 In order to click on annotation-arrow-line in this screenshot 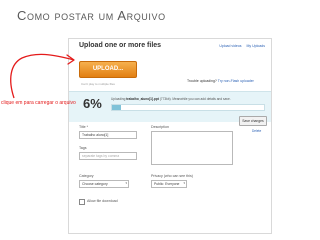, I will do `click(42, 76)`.